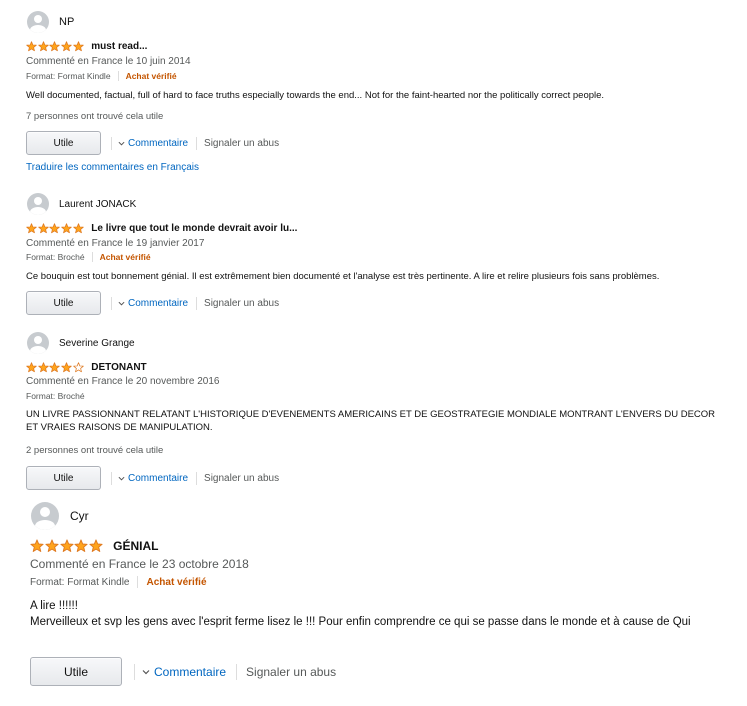  I want to click on review-format-line: Format: Broché Achat vérifié, so click(88, 257).